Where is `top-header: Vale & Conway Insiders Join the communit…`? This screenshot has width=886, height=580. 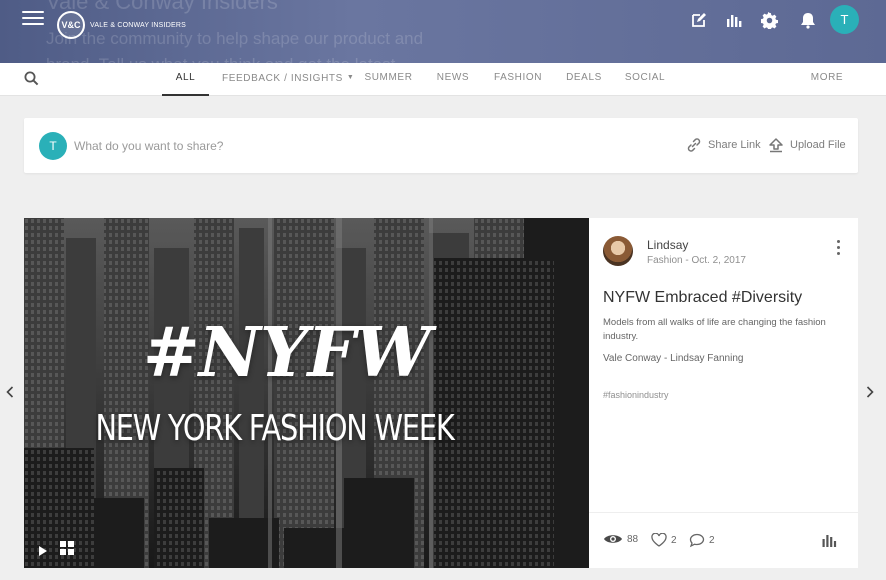
top-header: Vale & Conway Insiders Join the communit… is located at coordinates (443, 31).